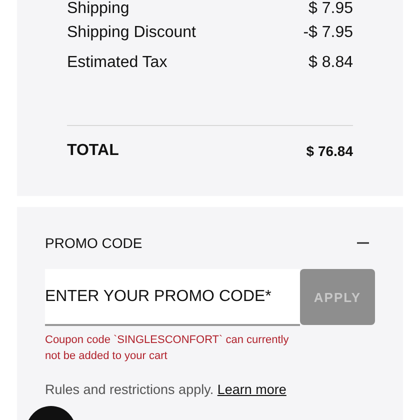  What do you see at coordinates (329, 151) in the screenshot?
I see `total-value: $ 76.84` at bounding box center [329, 151].